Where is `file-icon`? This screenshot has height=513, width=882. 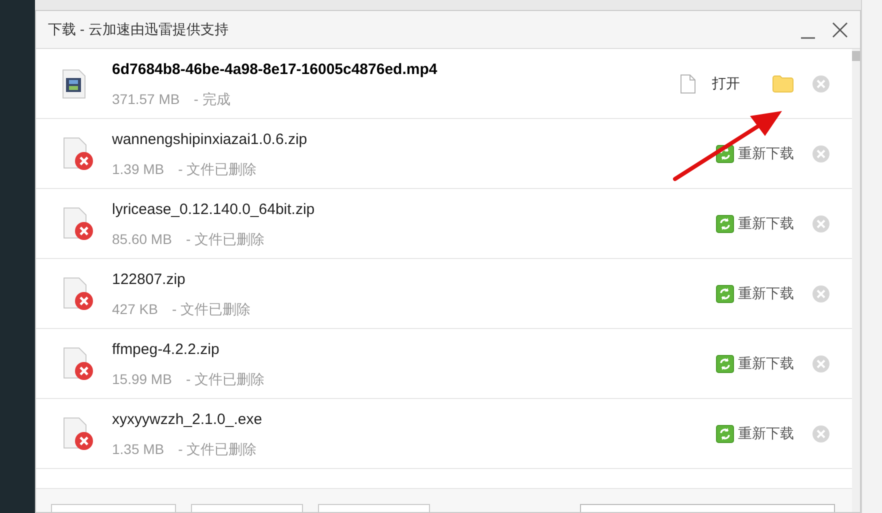 file-icon is located at coordinates (688, 84).